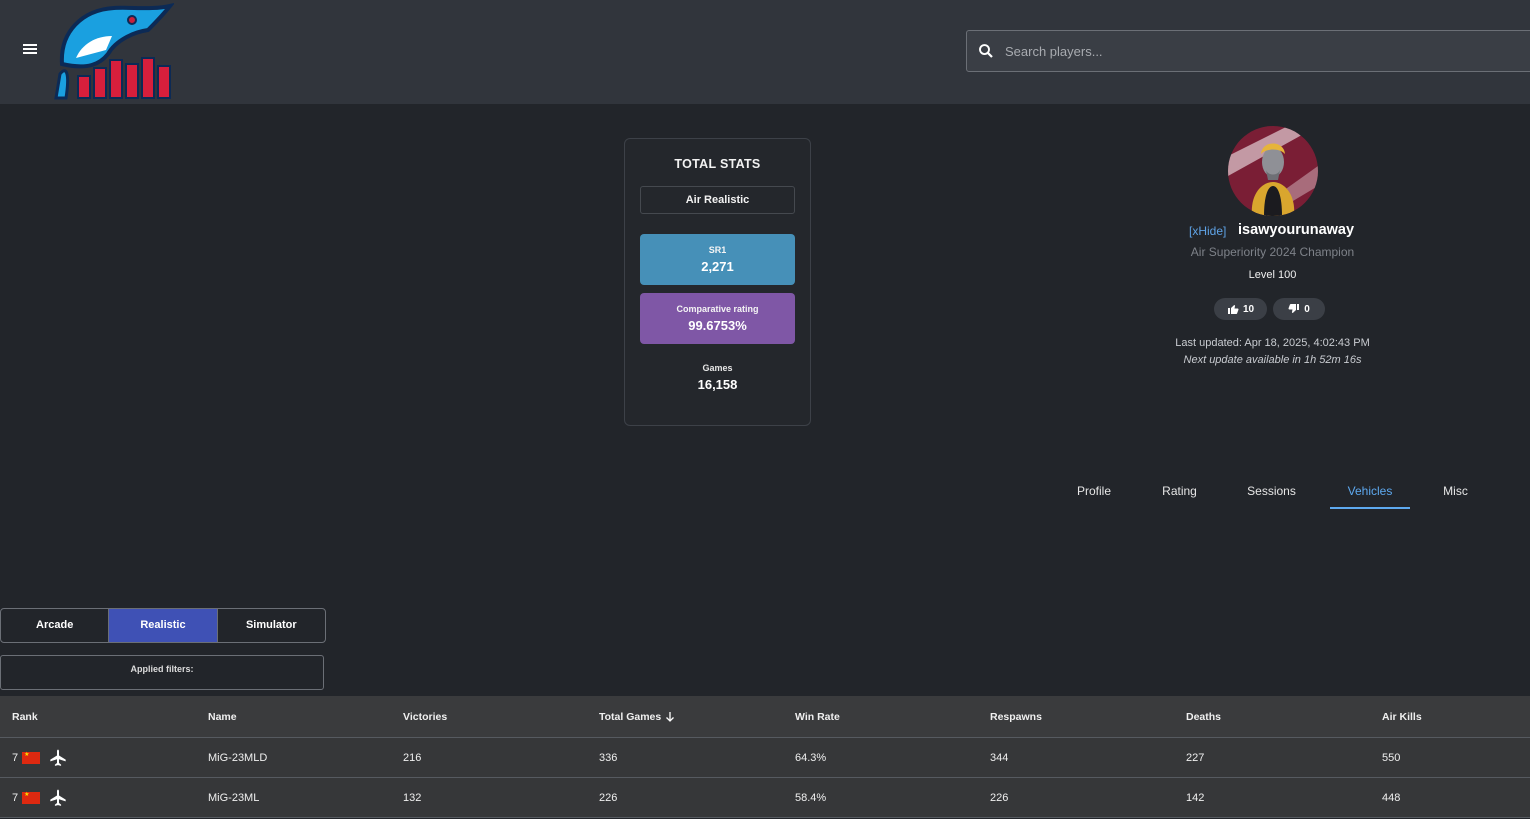 The width and height of the screenshot is (1530, 819). What do you see at coordinates (765, 798) in the screenshot?
I see `table-row: 7 MiG-23ML 132 226 58.4% 226 142 448` at bounding box center [765, 798].